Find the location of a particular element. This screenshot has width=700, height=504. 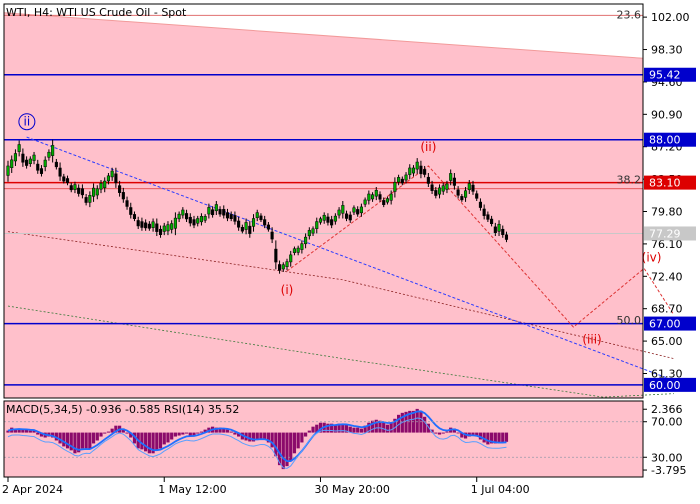

x-tick-label: 1 Jul 04:00 is located at coordinates (500, 489).